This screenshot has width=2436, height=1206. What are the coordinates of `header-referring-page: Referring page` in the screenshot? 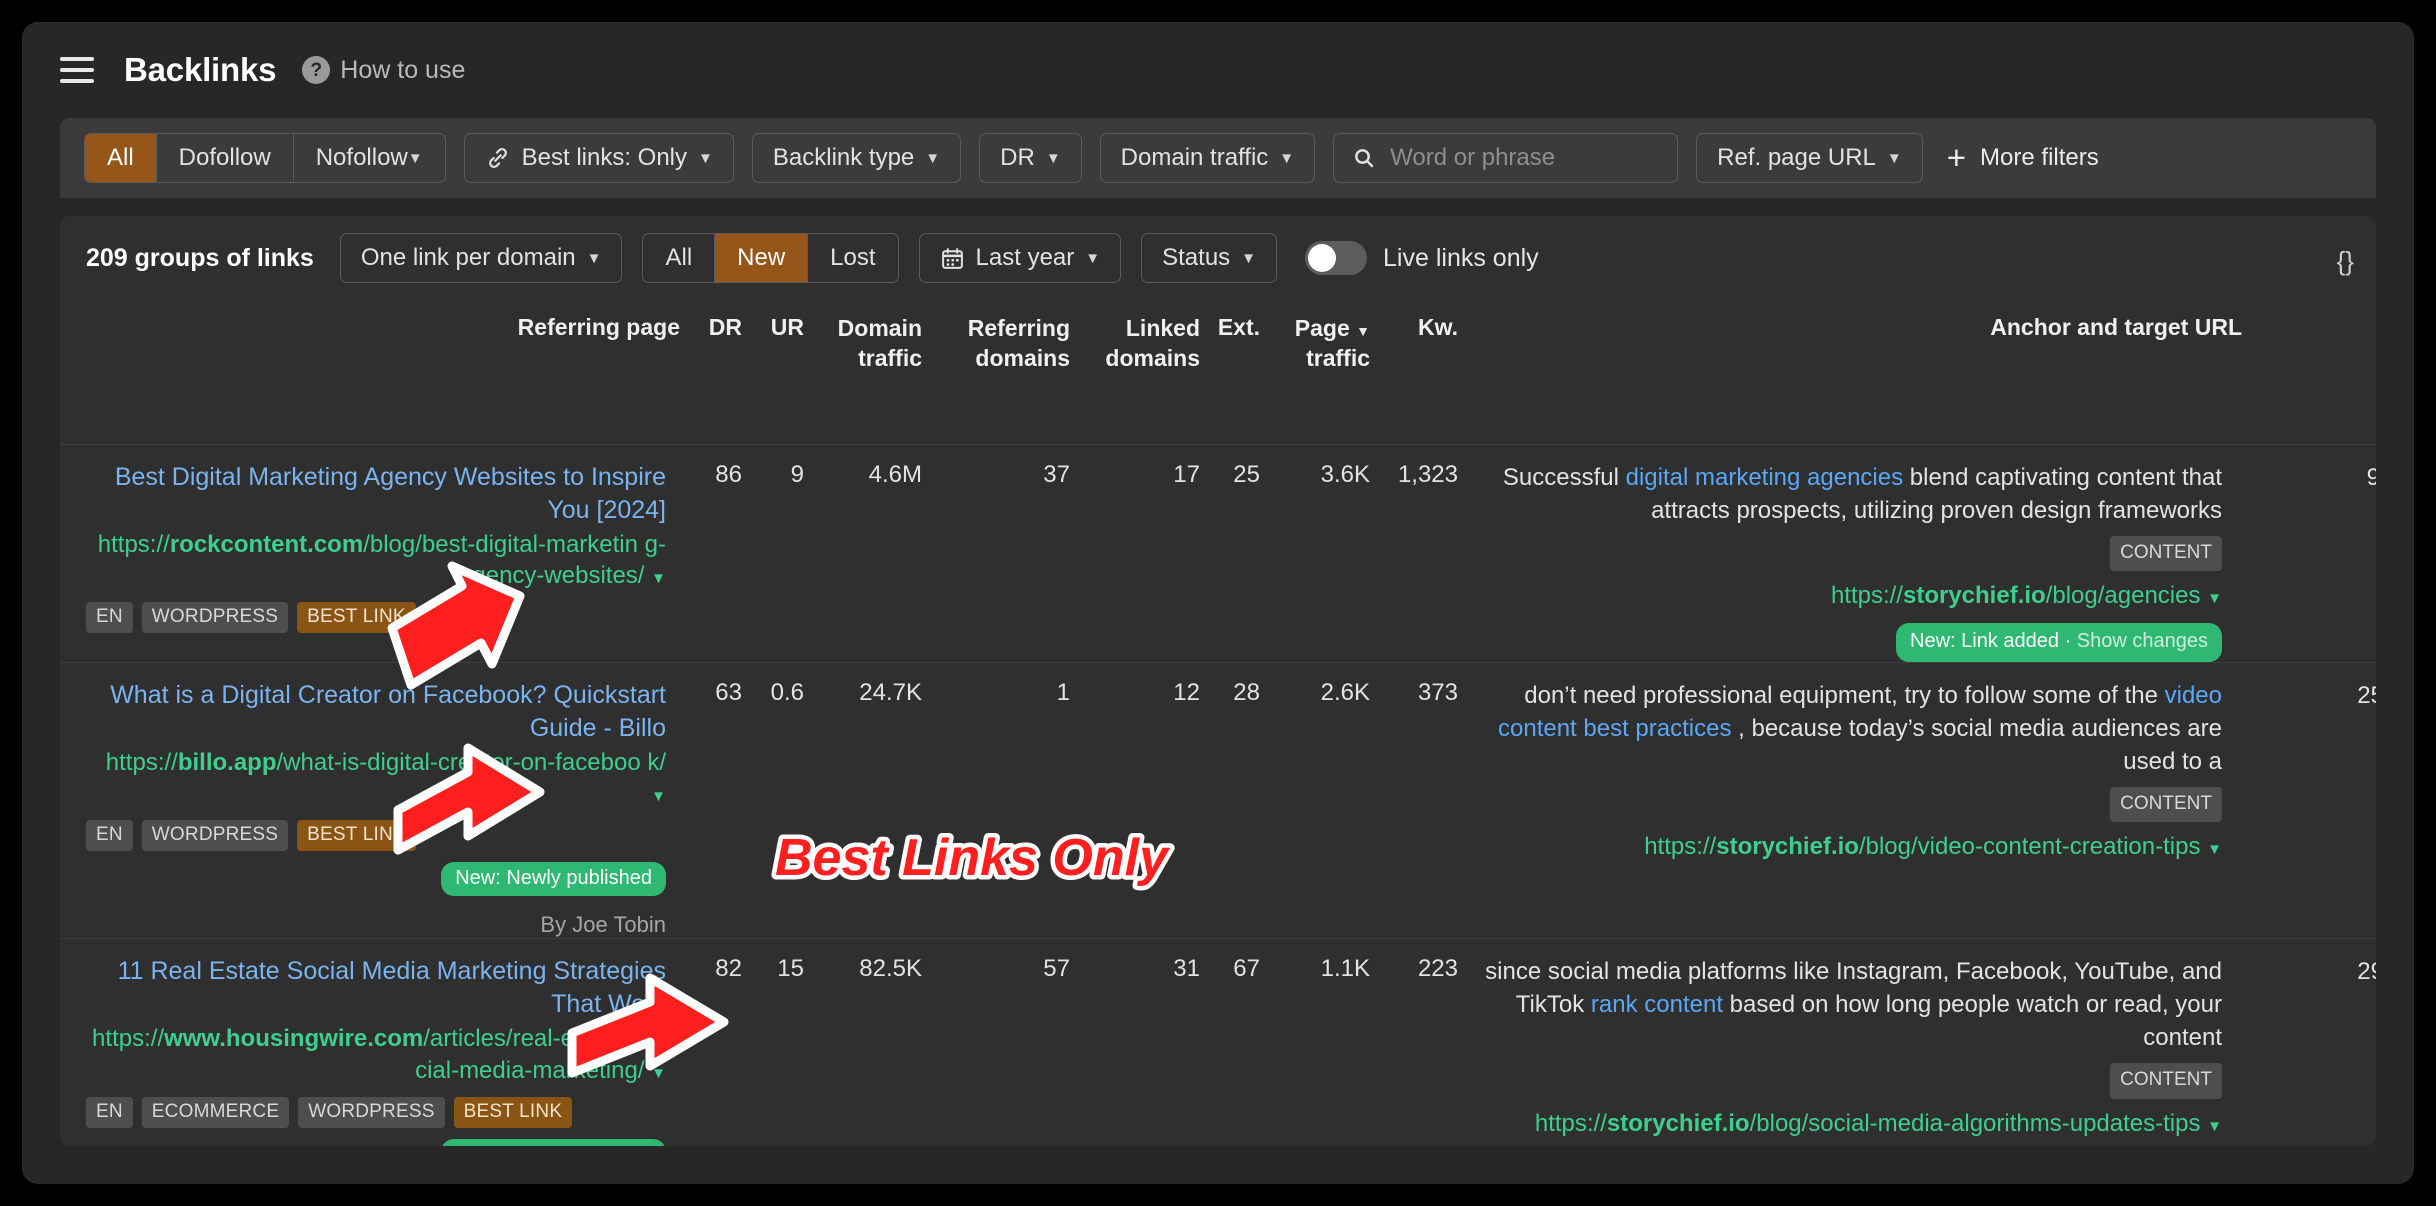 It's located at (370, 372).